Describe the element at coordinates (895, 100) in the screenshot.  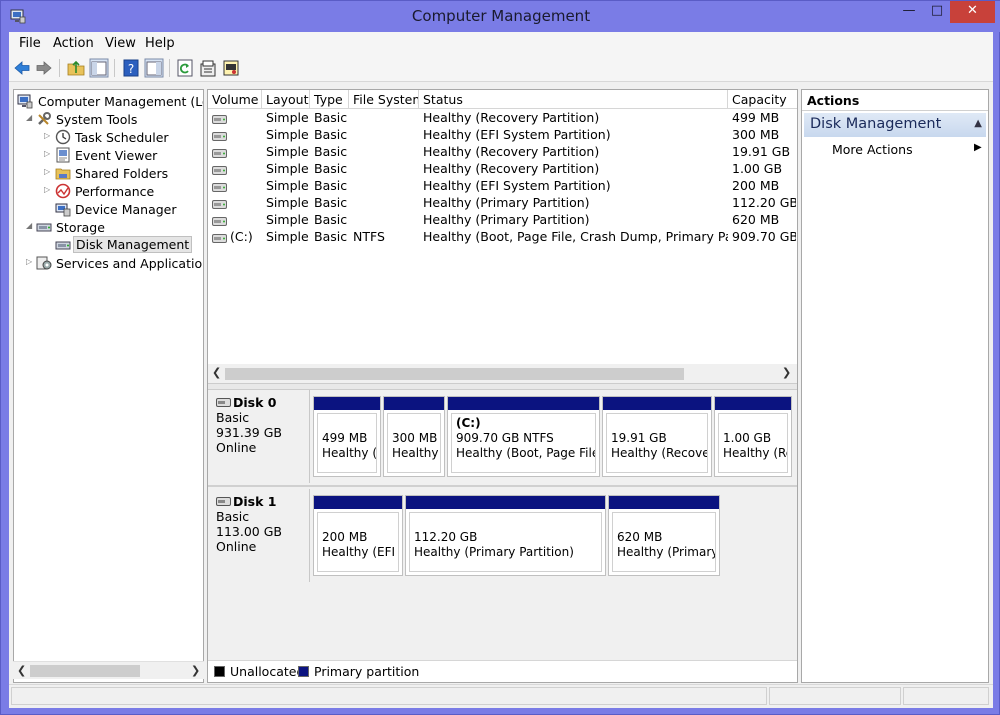
I see `actions-header: Actions` at that location.